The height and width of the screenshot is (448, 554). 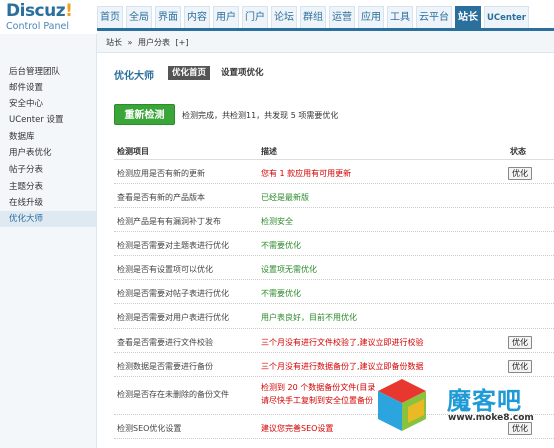 What do you see at coordinates (468, 17) in the screenshot?
I see `topnav-item: 站长` at bounding box center [468, 17].